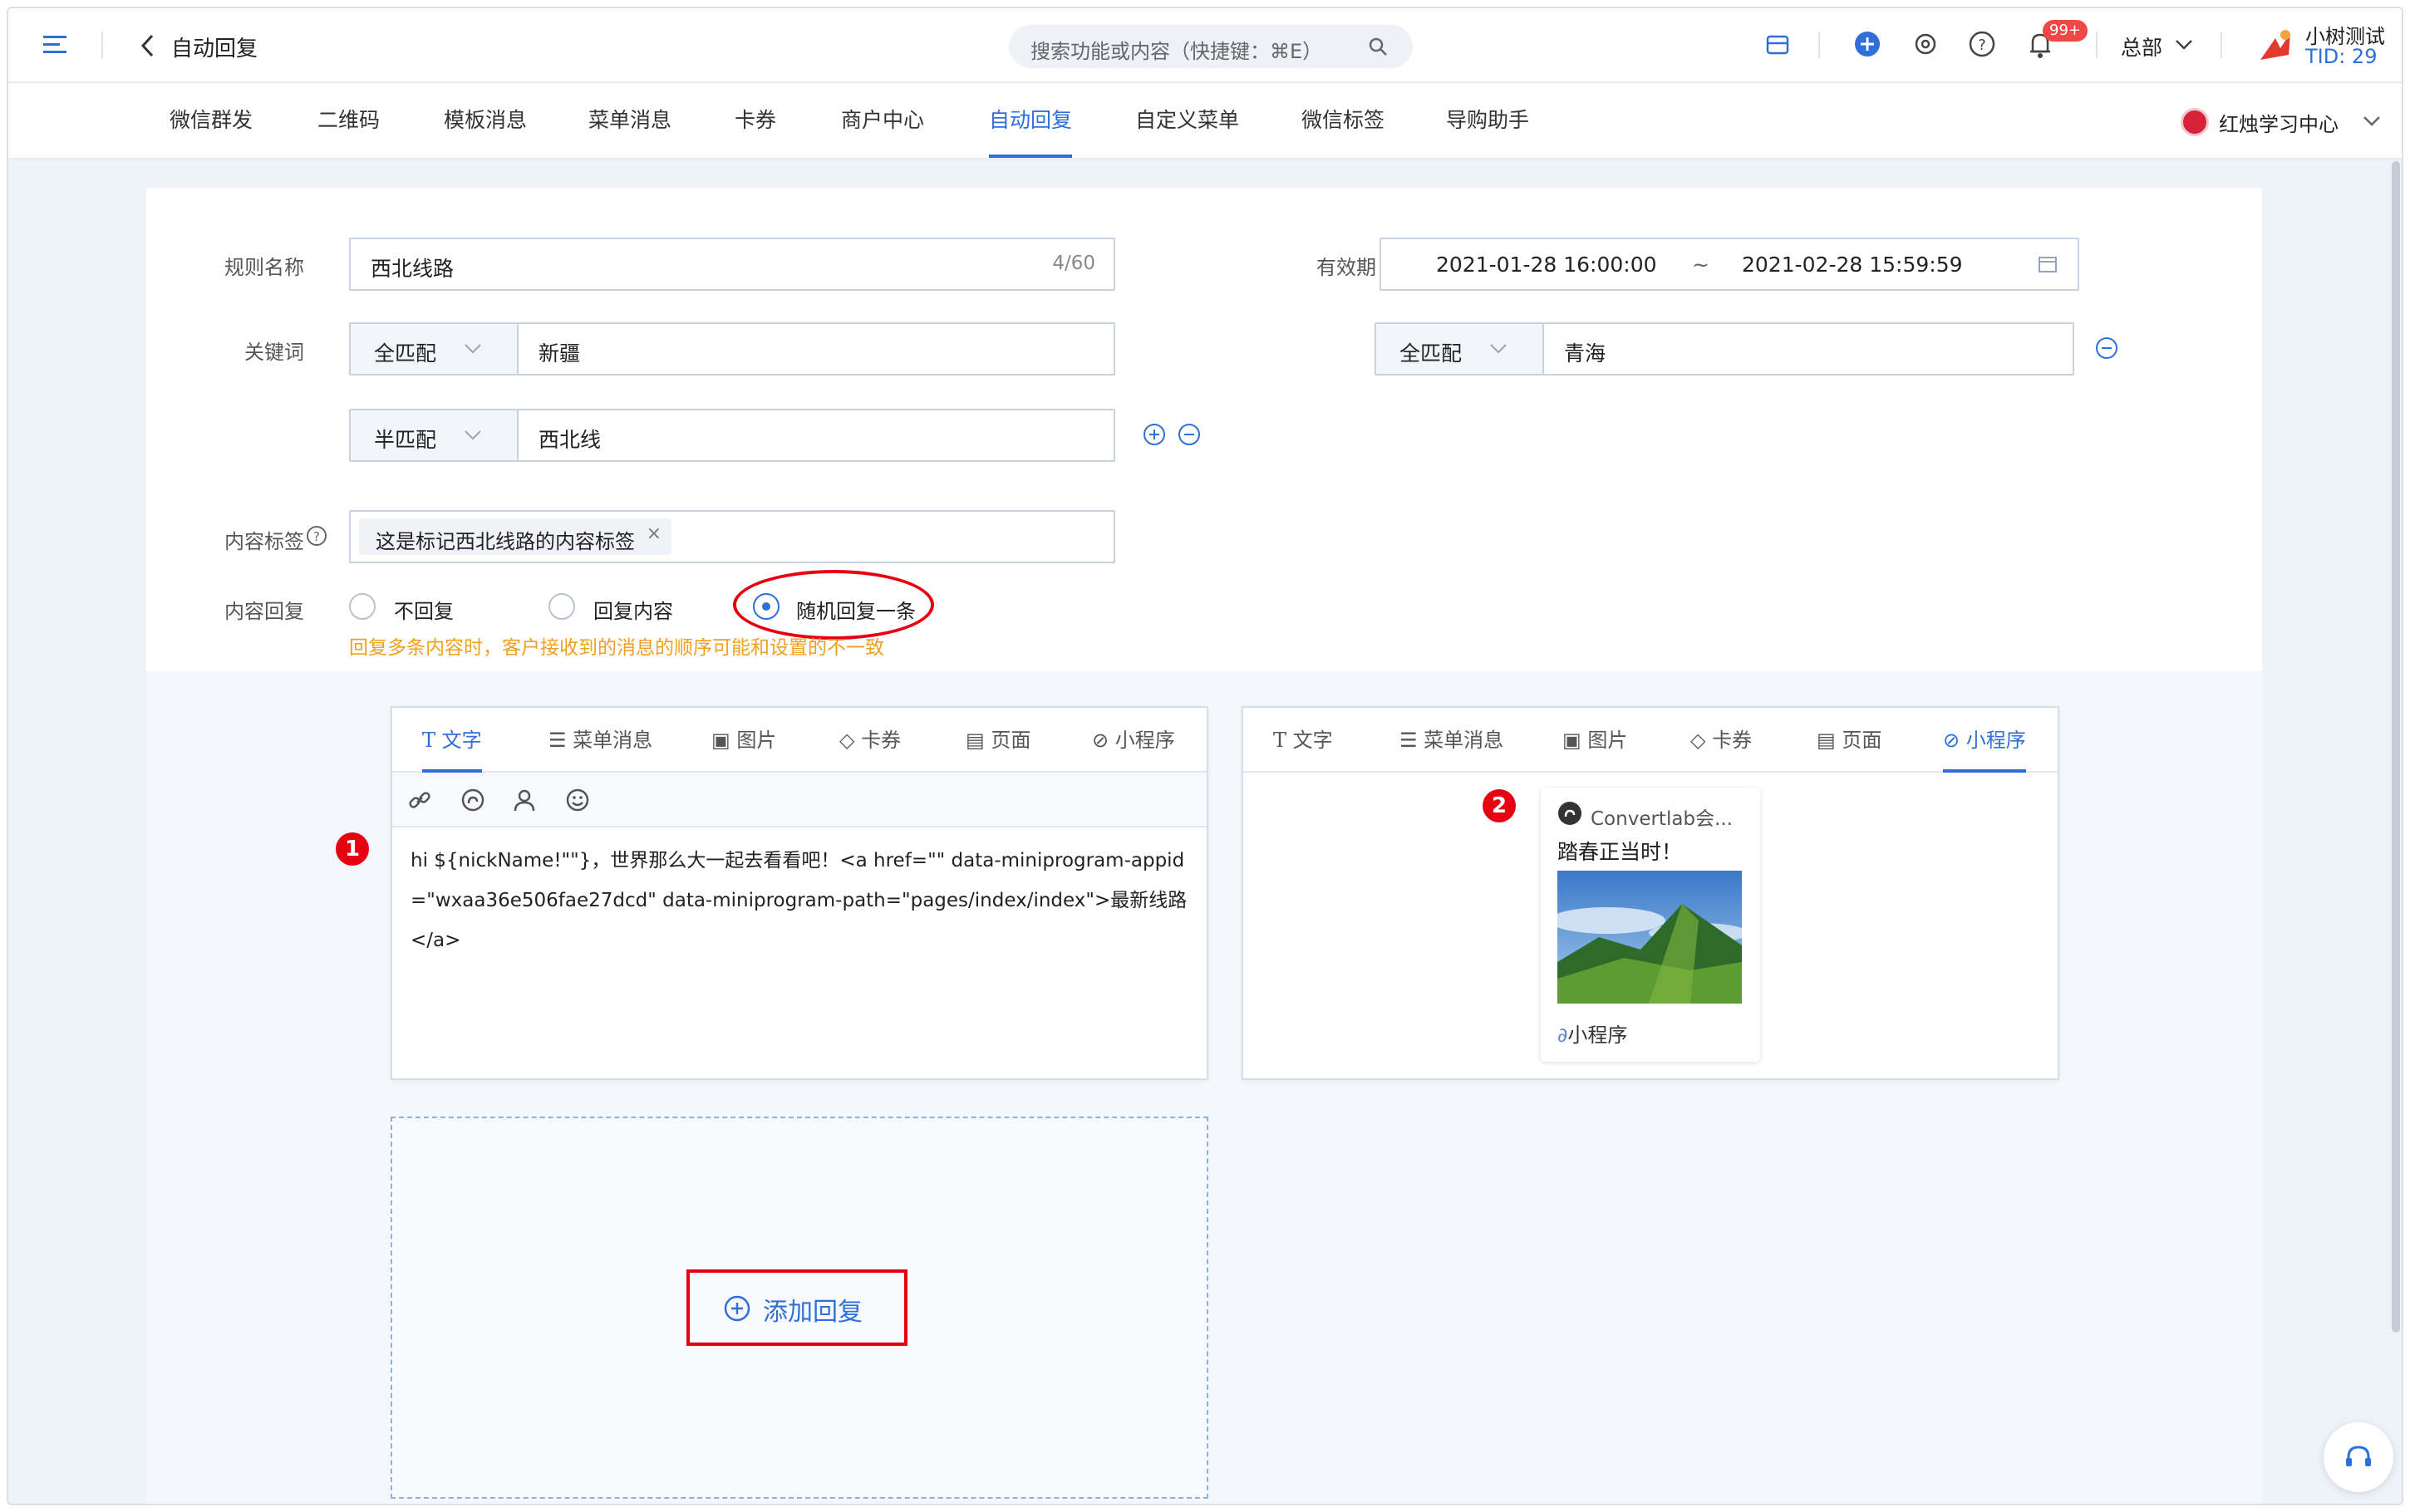 The width and height of the screenshot is (2410, 1512). What do you see at coordinates (1620, 852) in the screenshot?
I see `miniprogram-title: 踏春正当时！` at bounding box center [1620, 852].